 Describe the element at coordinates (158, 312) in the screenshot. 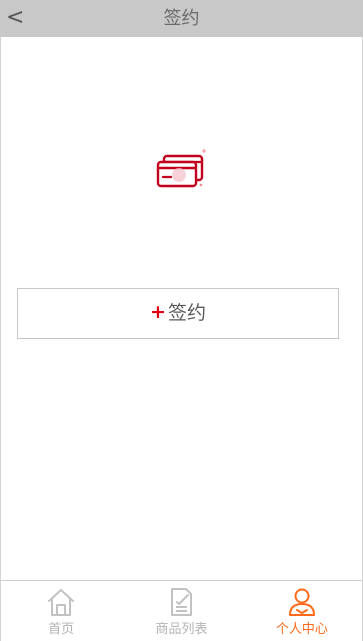

I see `plus-icon: +` at that location.